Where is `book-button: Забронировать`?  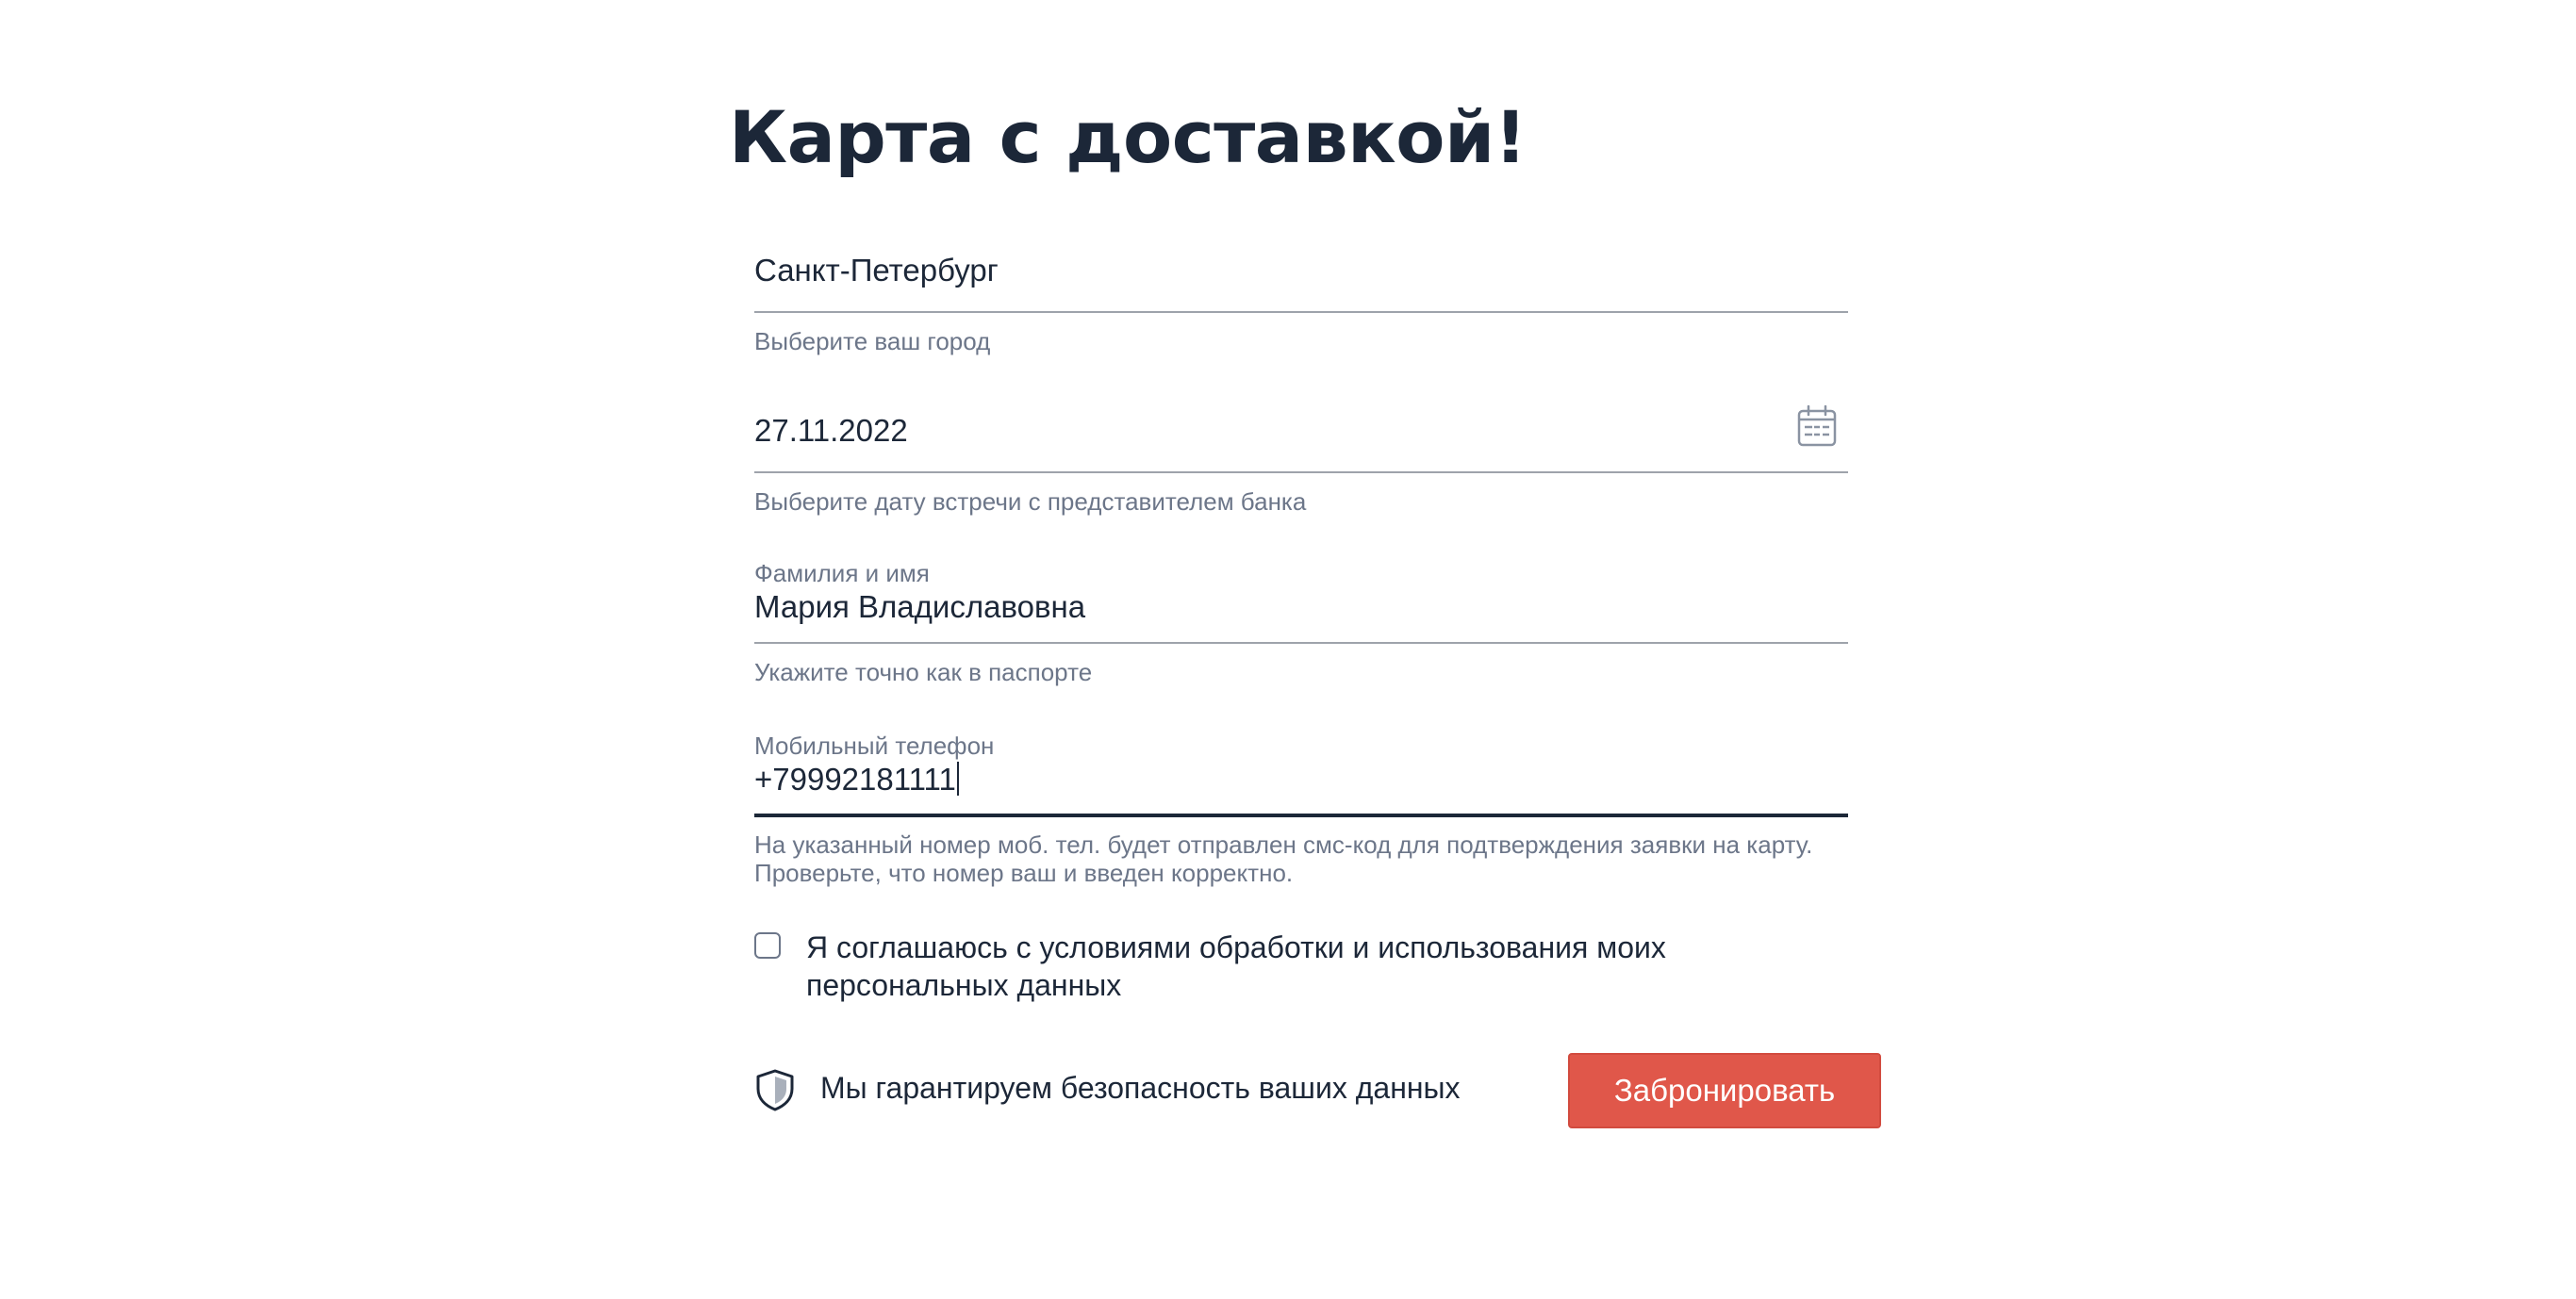
book-button: Забронировать is located at coordinates (1724, 1090).